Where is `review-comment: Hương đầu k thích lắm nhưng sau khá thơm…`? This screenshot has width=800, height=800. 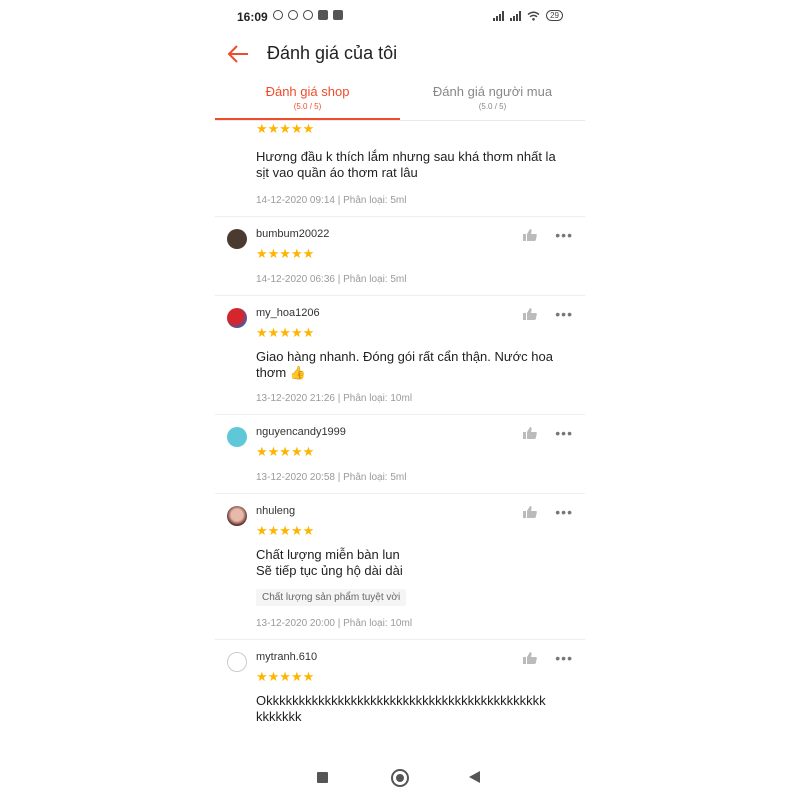
review-comment: Hương đầu k thích lắm nhưng sau khá thơm… is located at coordinates (406, 164).